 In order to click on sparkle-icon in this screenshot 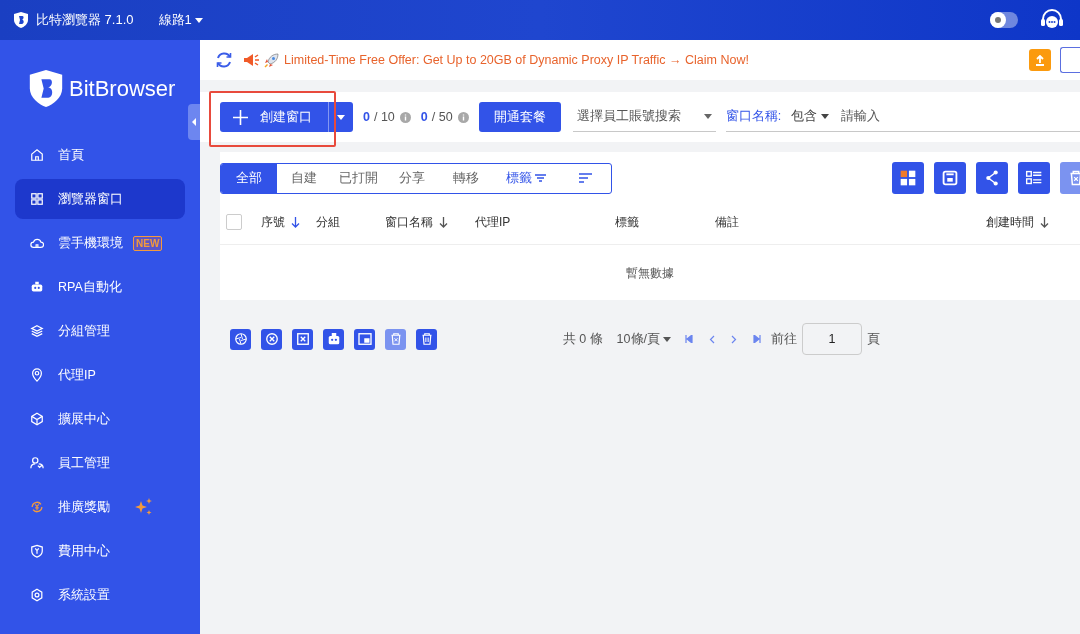, I will do `click(144, 507)`.